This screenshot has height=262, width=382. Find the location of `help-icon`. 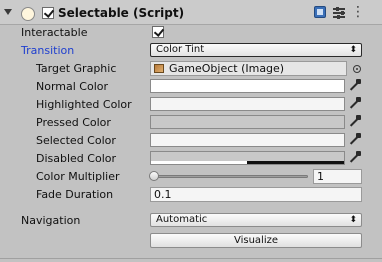

help-icon is located at coordinates (320, 12).